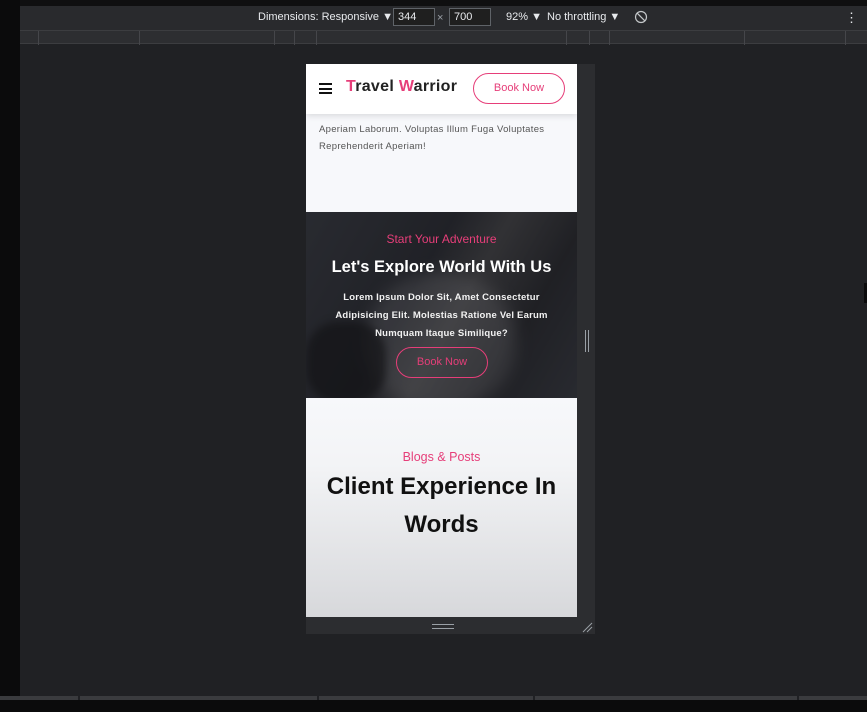 The image size is (867, 712). What do you see at coordinates (443, 626) in the screenshot?
I see `resize-handle-bottom` at bounding box center [443, 626].